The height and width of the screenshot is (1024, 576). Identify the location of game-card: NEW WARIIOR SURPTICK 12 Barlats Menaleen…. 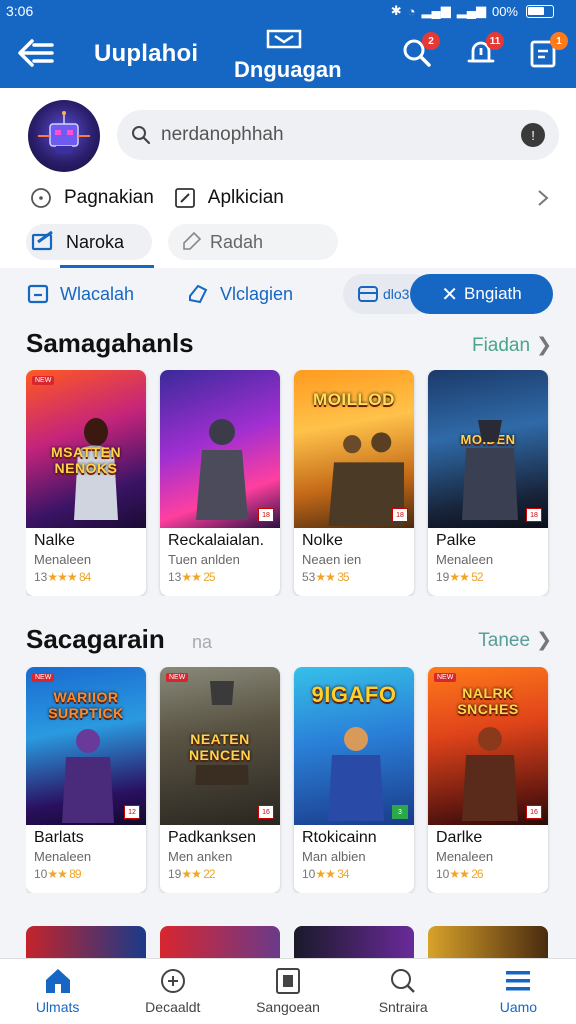
(86, 780).